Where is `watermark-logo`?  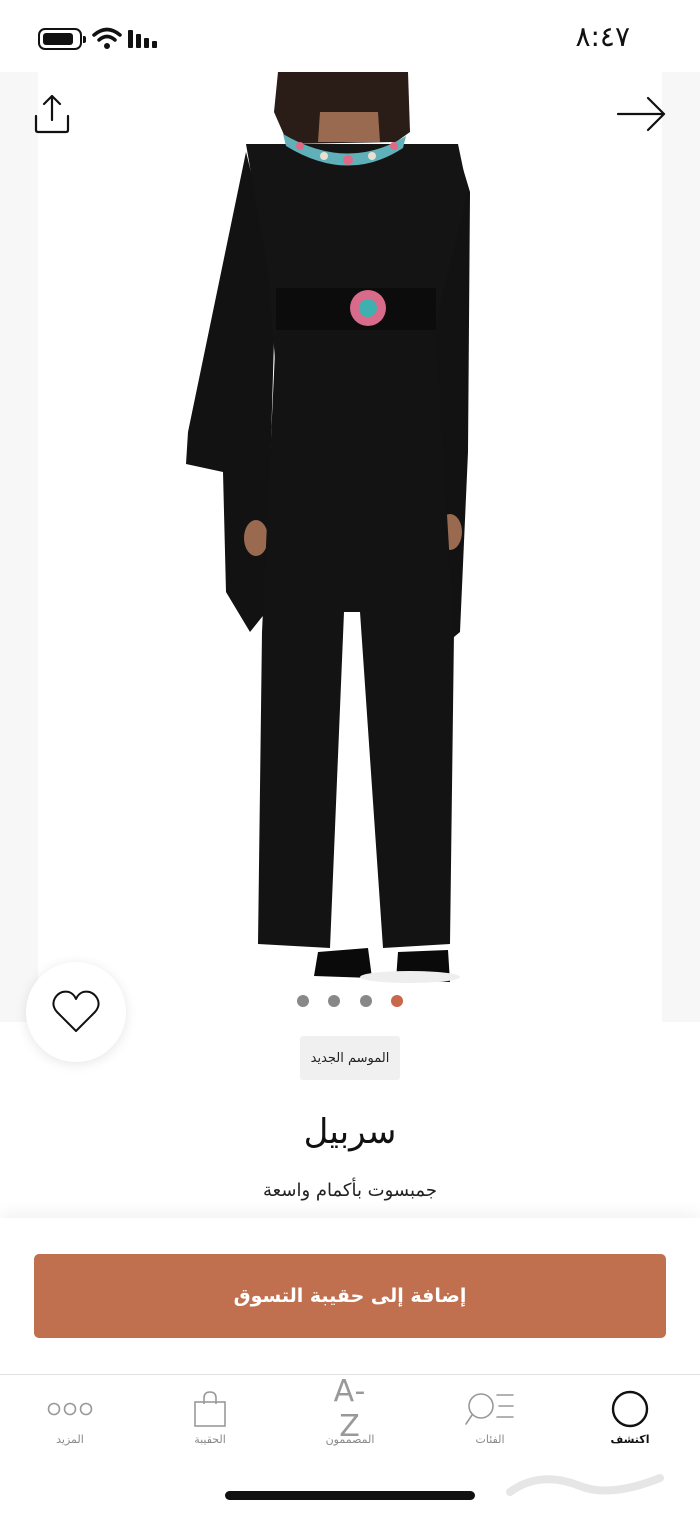 watermark-logo is located at coordinates (585, 1485).